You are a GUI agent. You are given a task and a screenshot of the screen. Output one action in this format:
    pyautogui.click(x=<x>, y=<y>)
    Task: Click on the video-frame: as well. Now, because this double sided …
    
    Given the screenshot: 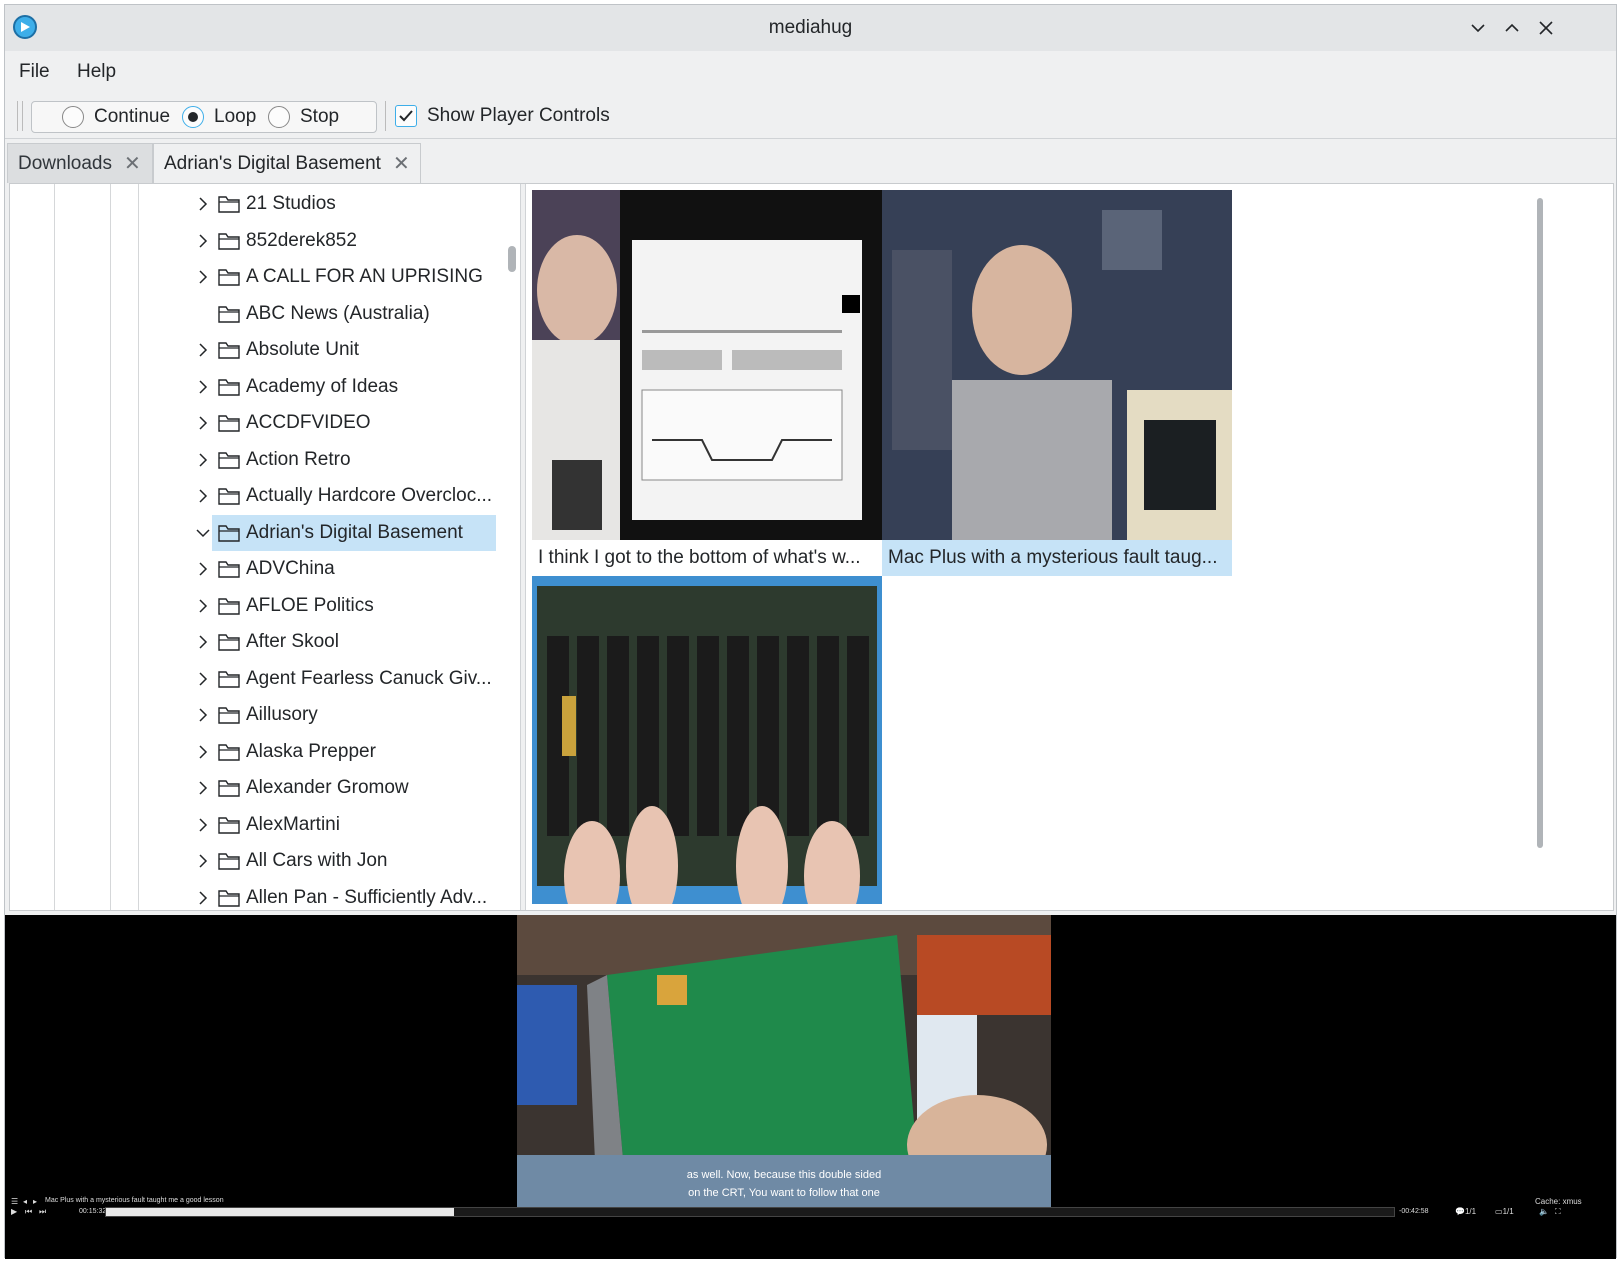 What is the action you would take?
    pyautogui.click(x=784, y=1061)
    